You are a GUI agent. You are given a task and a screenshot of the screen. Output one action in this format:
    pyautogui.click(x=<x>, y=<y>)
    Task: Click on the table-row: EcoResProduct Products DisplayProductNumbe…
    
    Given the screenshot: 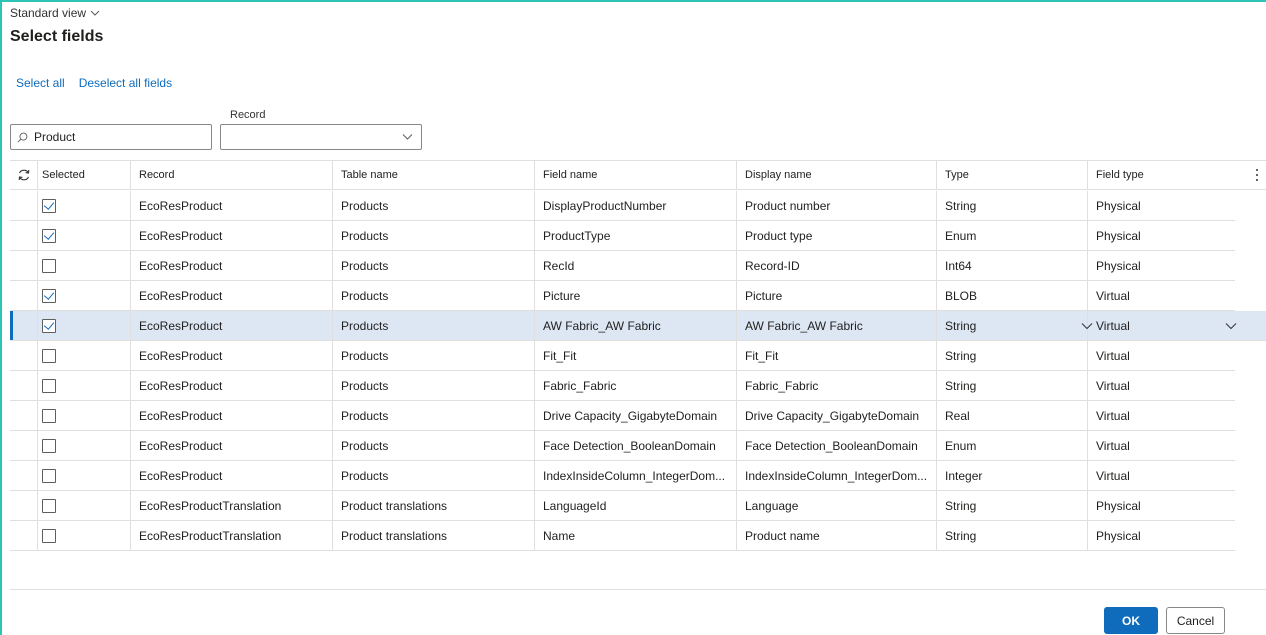 What is the action you would take?
    pyautogui.click(x=622, y=206)
    